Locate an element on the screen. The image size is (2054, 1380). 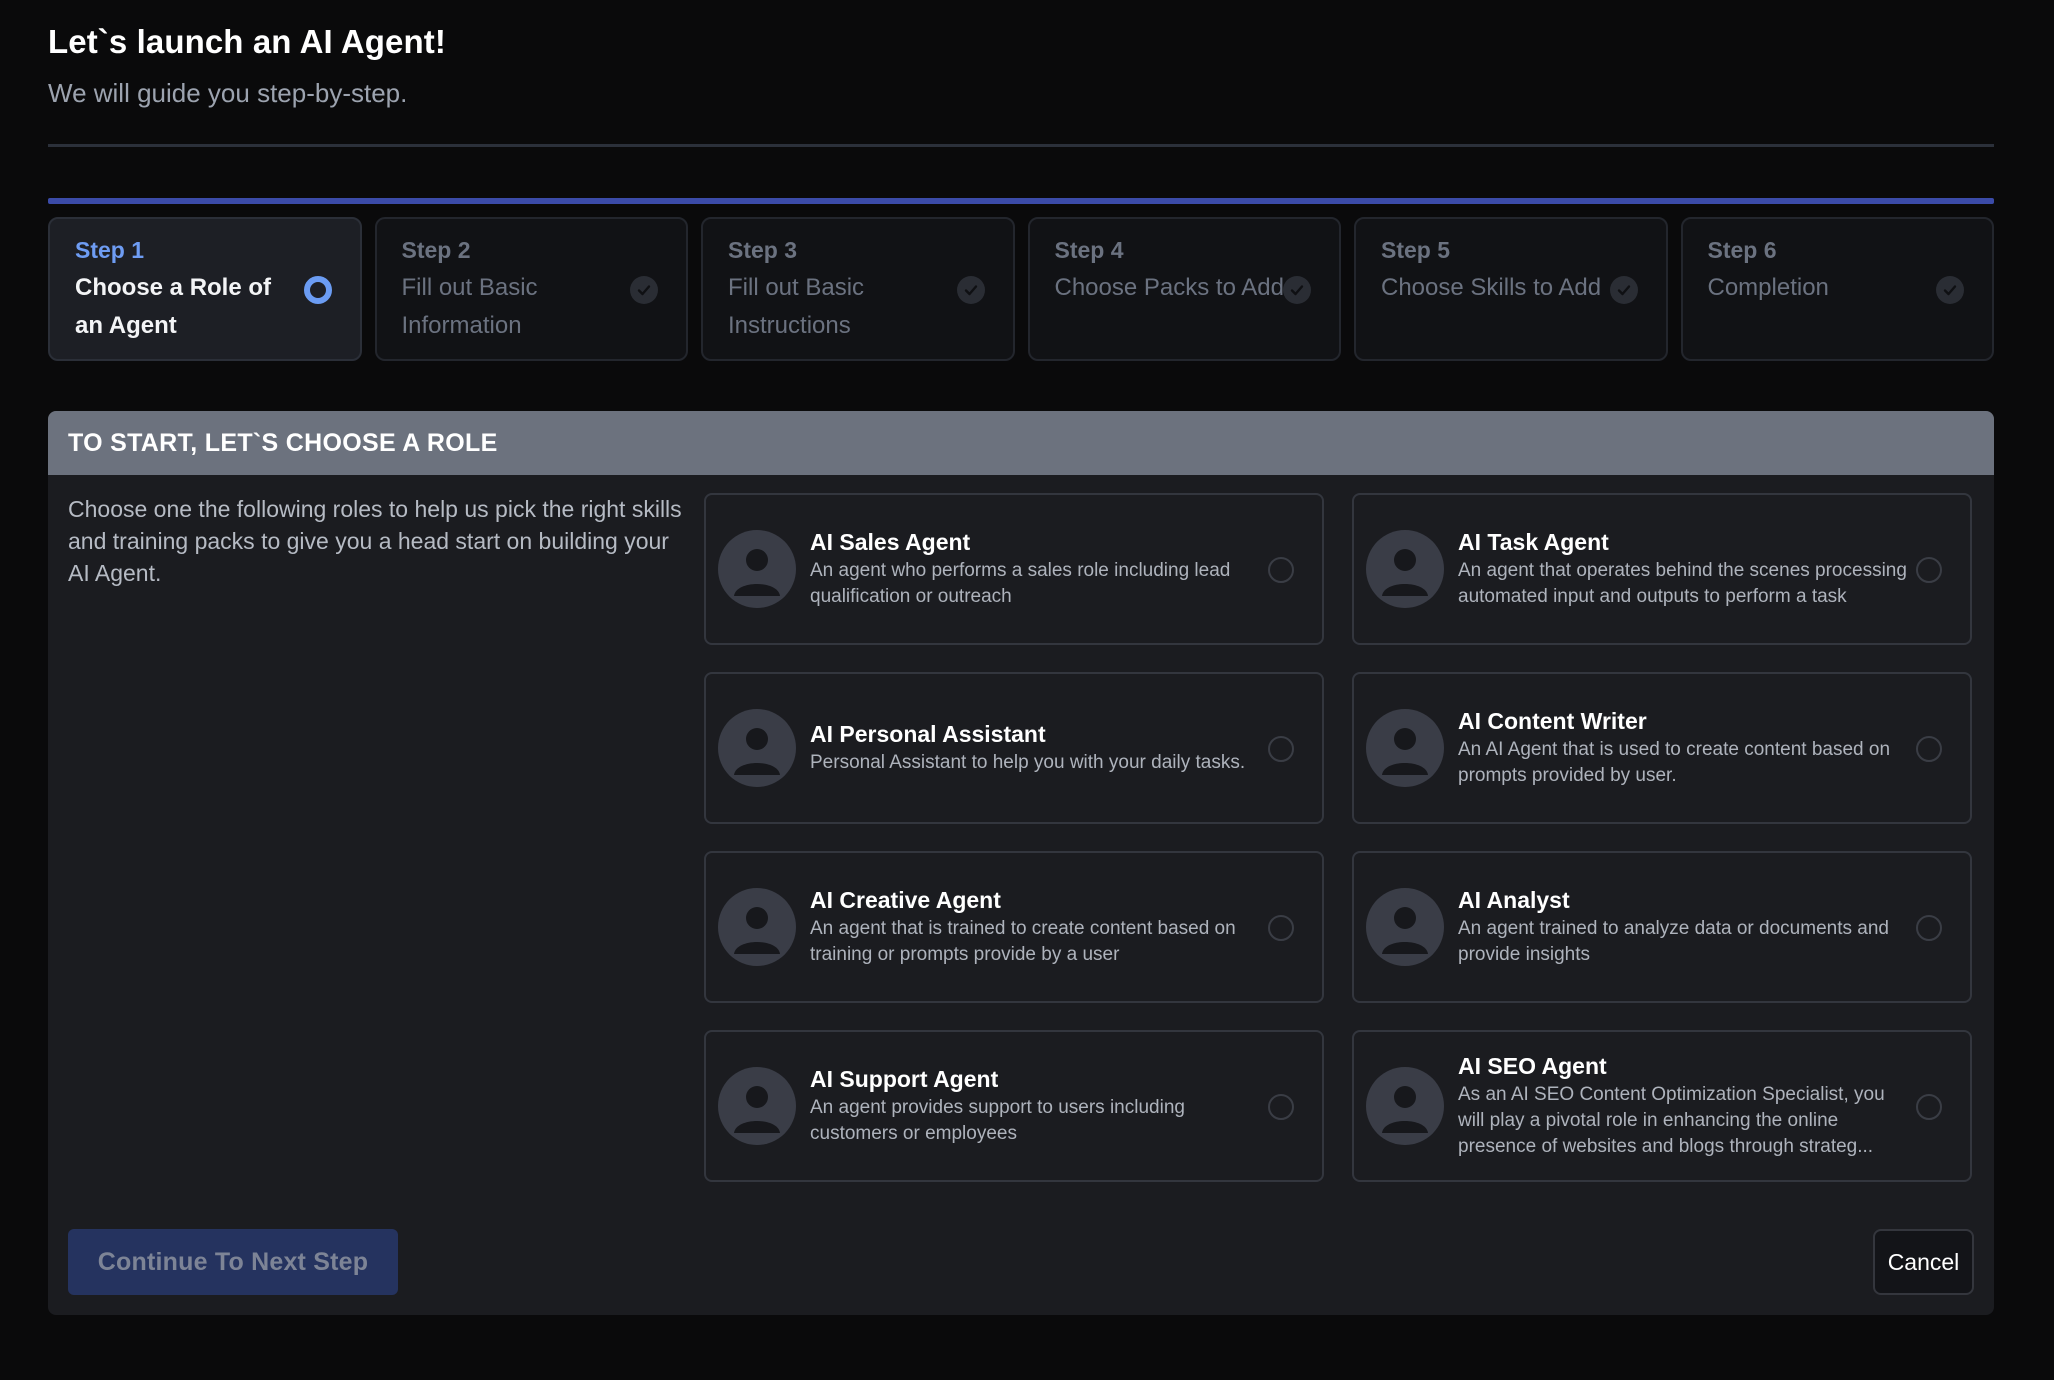
step-number: Step 4 is located at coordinates (1089, 250).